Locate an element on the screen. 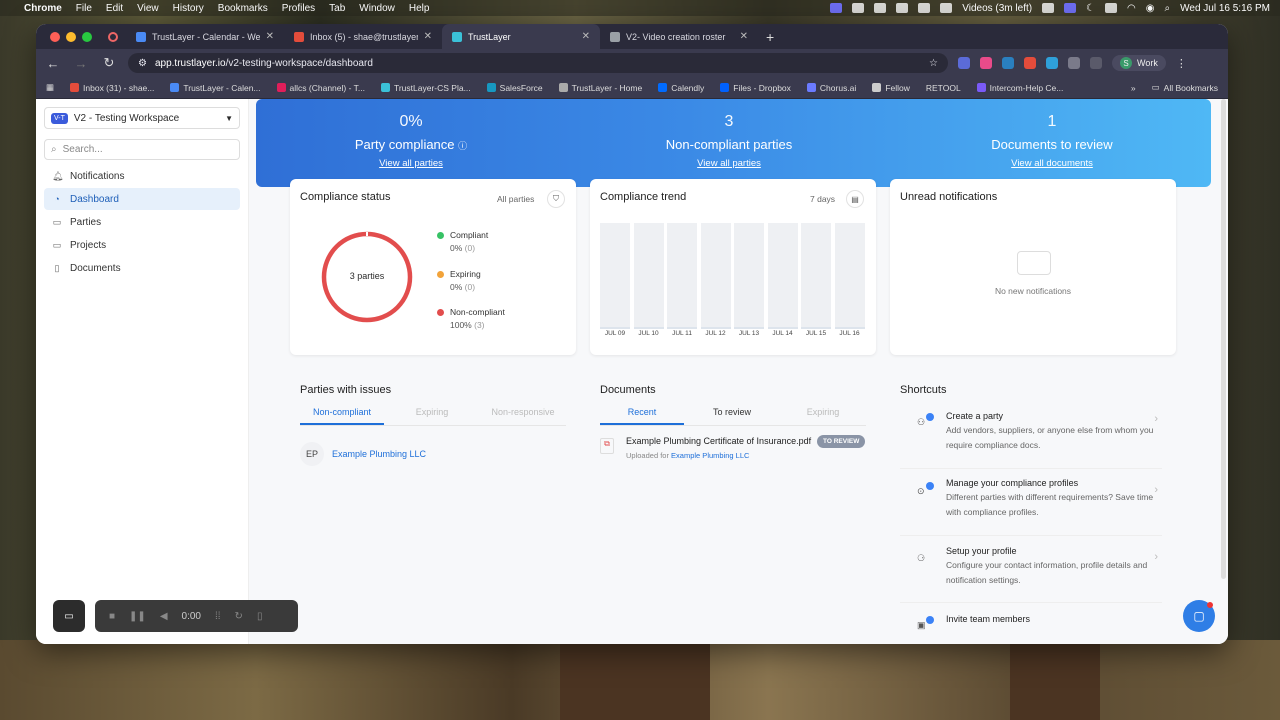  menu-app-name: Chrome is located at coordinates (43, 8).